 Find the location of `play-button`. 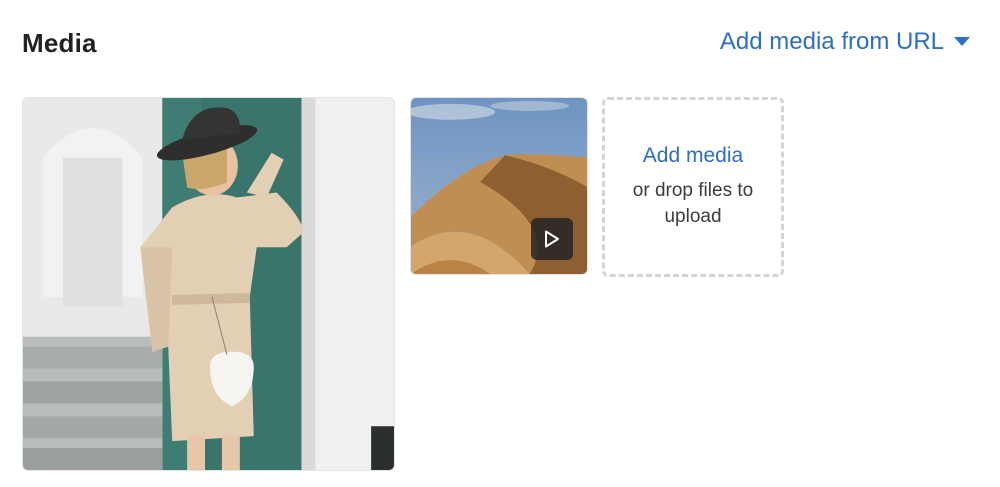

play-button is located at coordinates (552, 239).